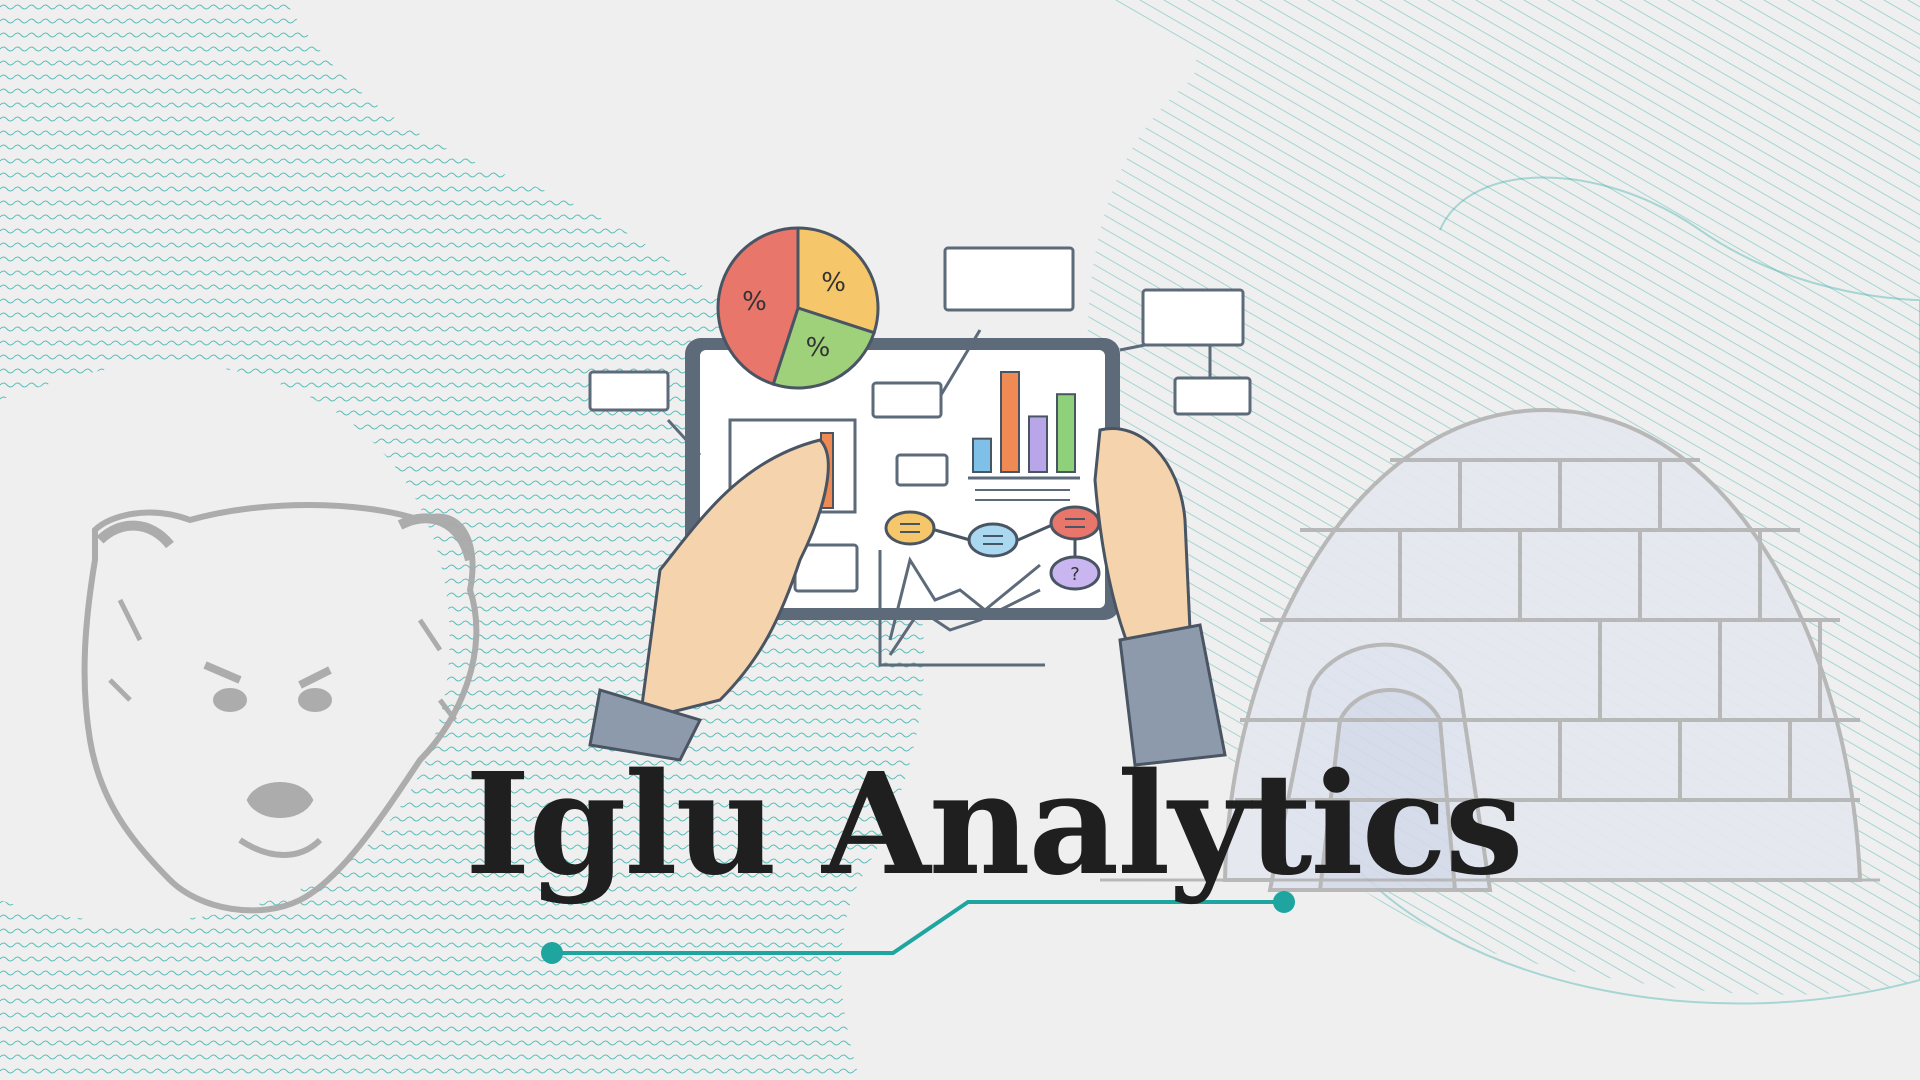 The width and height of the screenshot is (1920, 1080). I want to click on pie-chart-icon: %%%, so click(798, 308).